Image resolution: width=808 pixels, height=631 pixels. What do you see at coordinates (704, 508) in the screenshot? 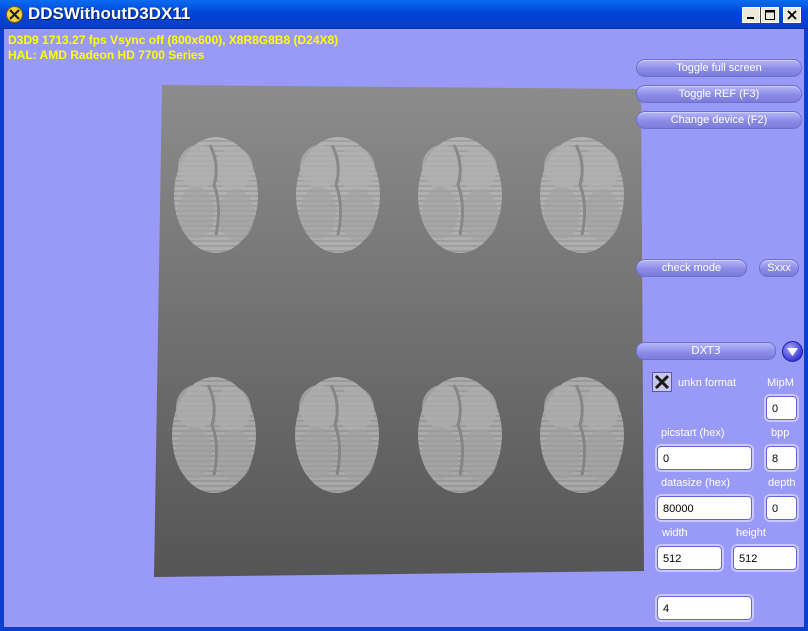
I see `datasize-input: 80000` at bounding box center [704, 508].